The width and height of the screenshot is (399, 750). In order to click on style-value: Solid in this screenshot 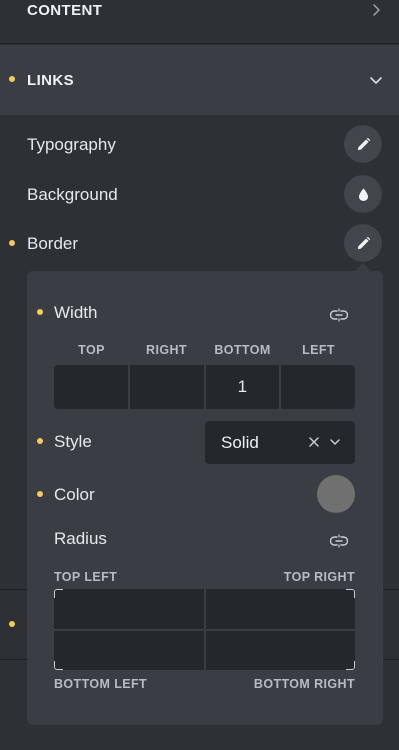, I will do `click(240, 442)`.